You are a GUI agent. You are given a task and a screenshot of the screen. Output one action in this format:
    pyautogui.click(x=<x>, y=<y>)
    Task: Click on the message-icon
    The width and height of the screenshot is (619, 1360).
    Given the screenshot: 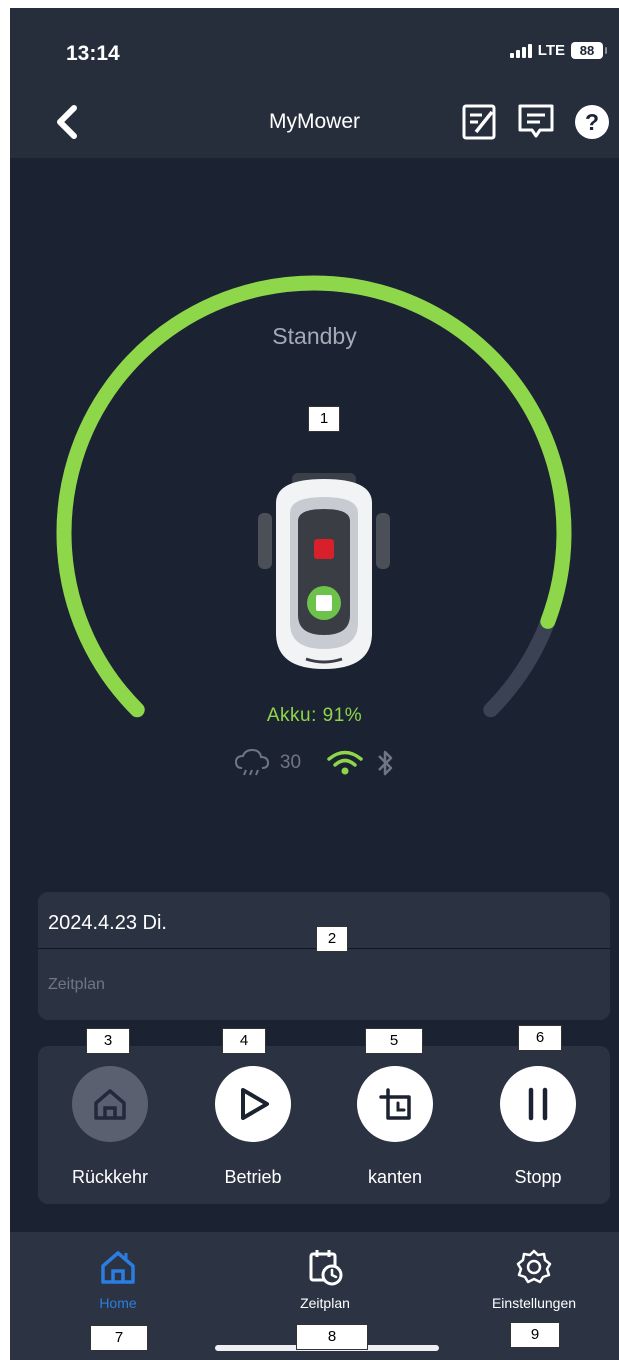 What is the action you would take?
    pyautogui.click(x=536, y=122)
    